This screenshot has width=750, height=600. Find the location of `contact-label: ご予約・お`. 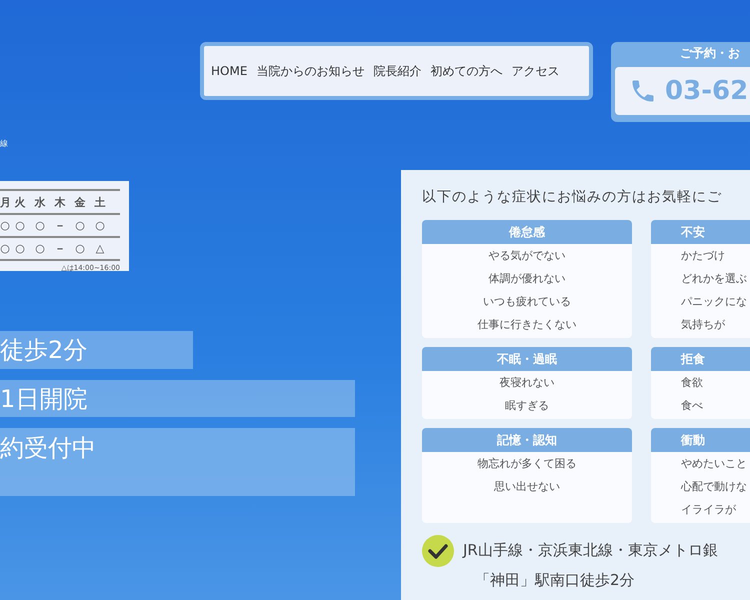

contact-label: ご予約・お is located at coordinates (710, 53).